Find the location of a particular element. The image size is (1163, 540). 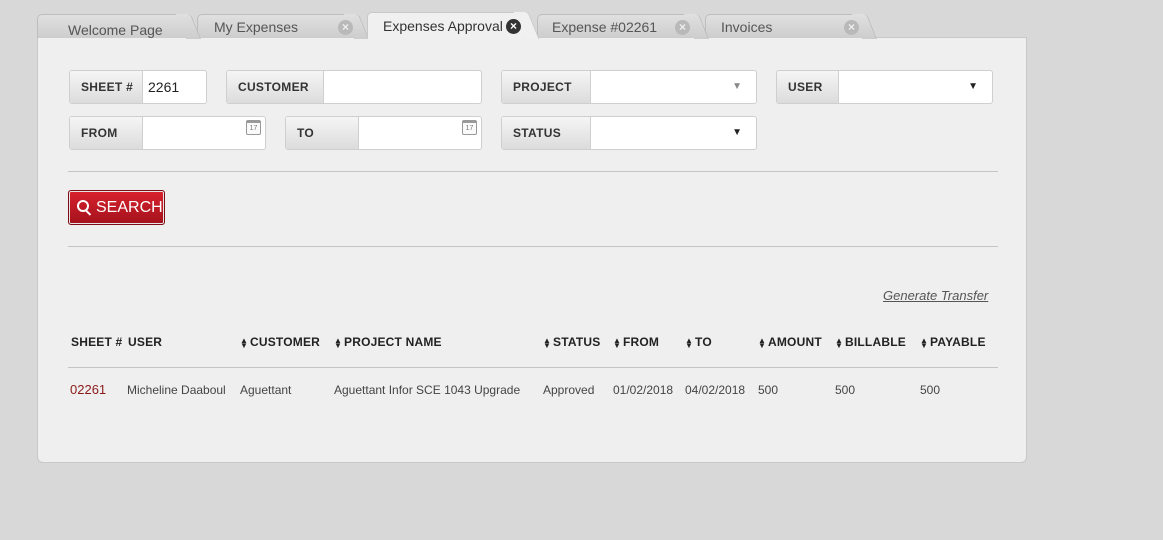

tab-my-expenses: My Expenses × is located at coordinates (276, 26).